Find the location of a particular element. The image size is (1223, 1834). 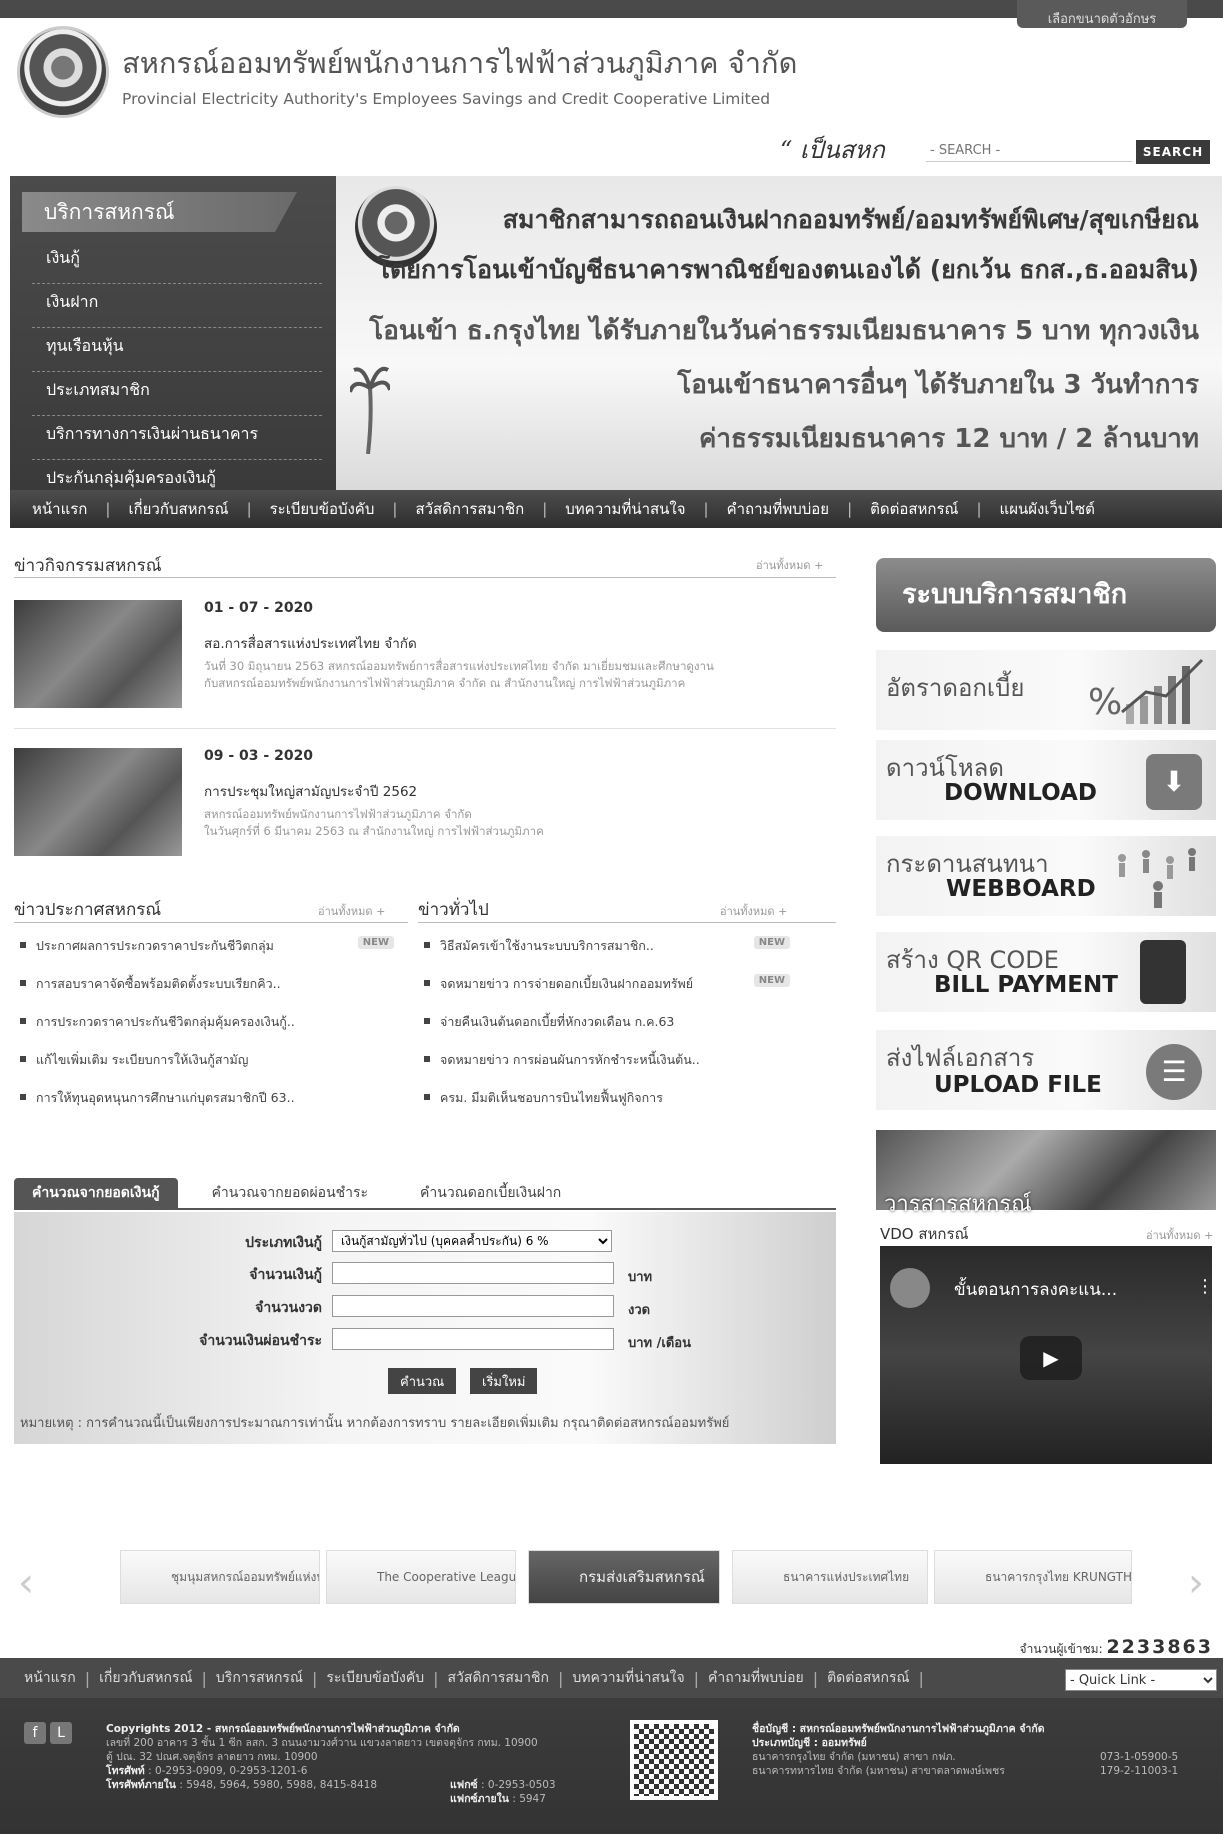

search-button: SEARCH is located at coordinates (1173, 152).